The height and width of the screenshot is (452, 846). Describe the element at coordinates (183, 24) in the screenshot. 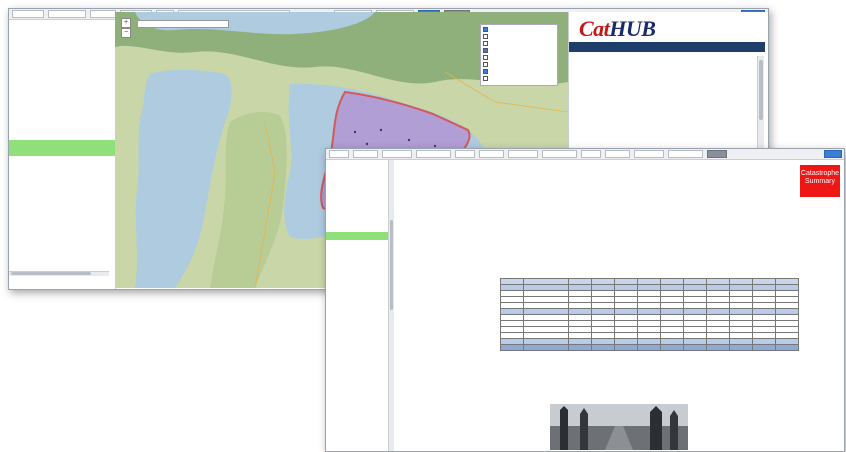

I see `map-search-field` at that location.